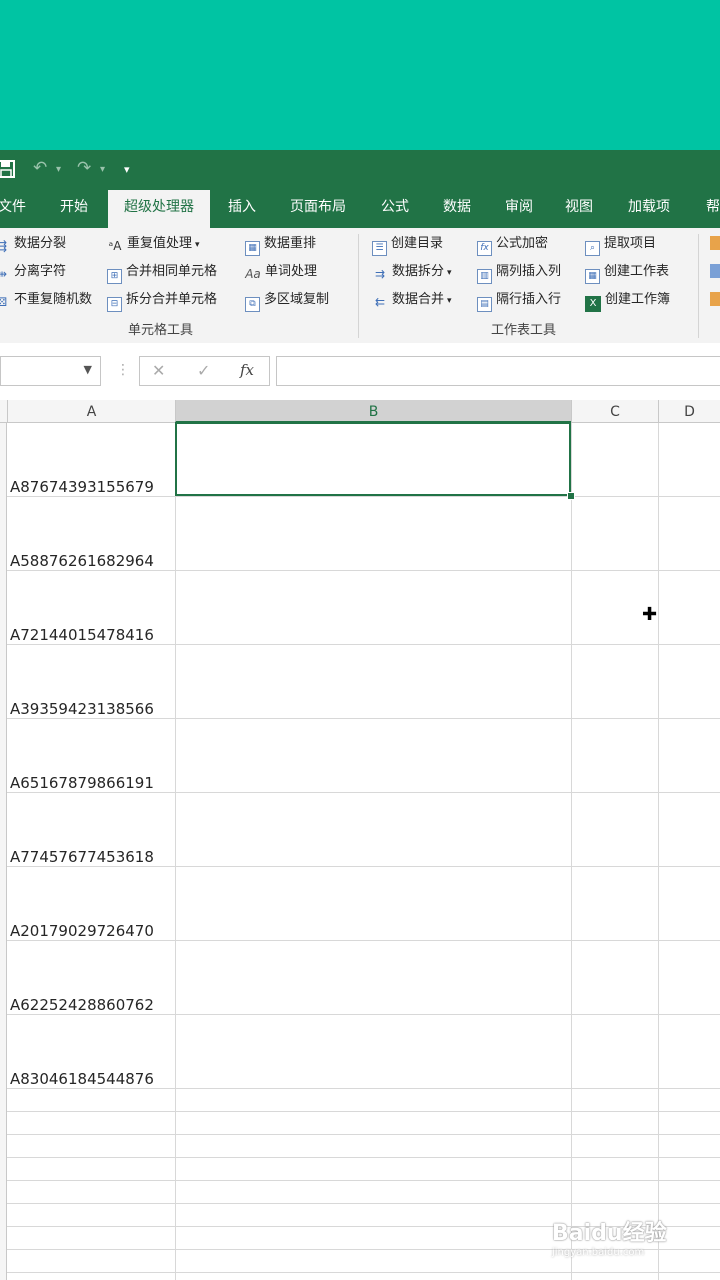 The width and height of the screenshot is (720, 1280). What do you see at coordinates (114, 304) in the screenshot?
I see `split-cells-icon: ⊟` at bounding box center [114, 304].